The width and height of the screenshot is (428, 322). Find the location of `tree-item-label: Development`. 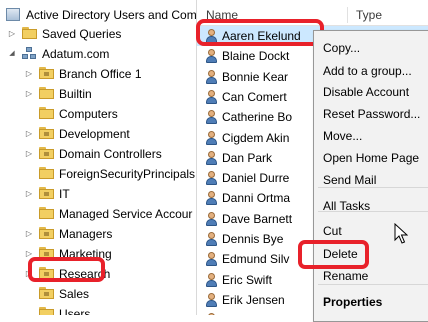

tree-item-label: Development is located at coordinates (94, 134).